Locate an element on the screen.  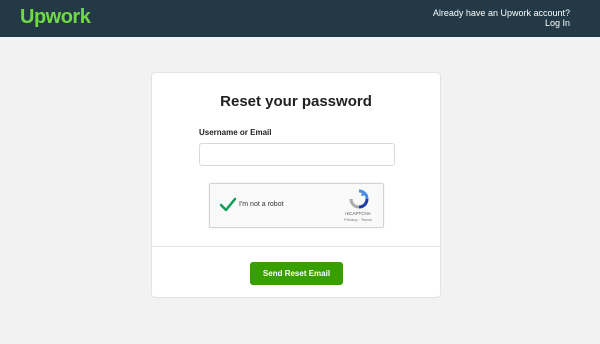
recaptcha-label: I'm not a robot is located at coordinates (261, 204).